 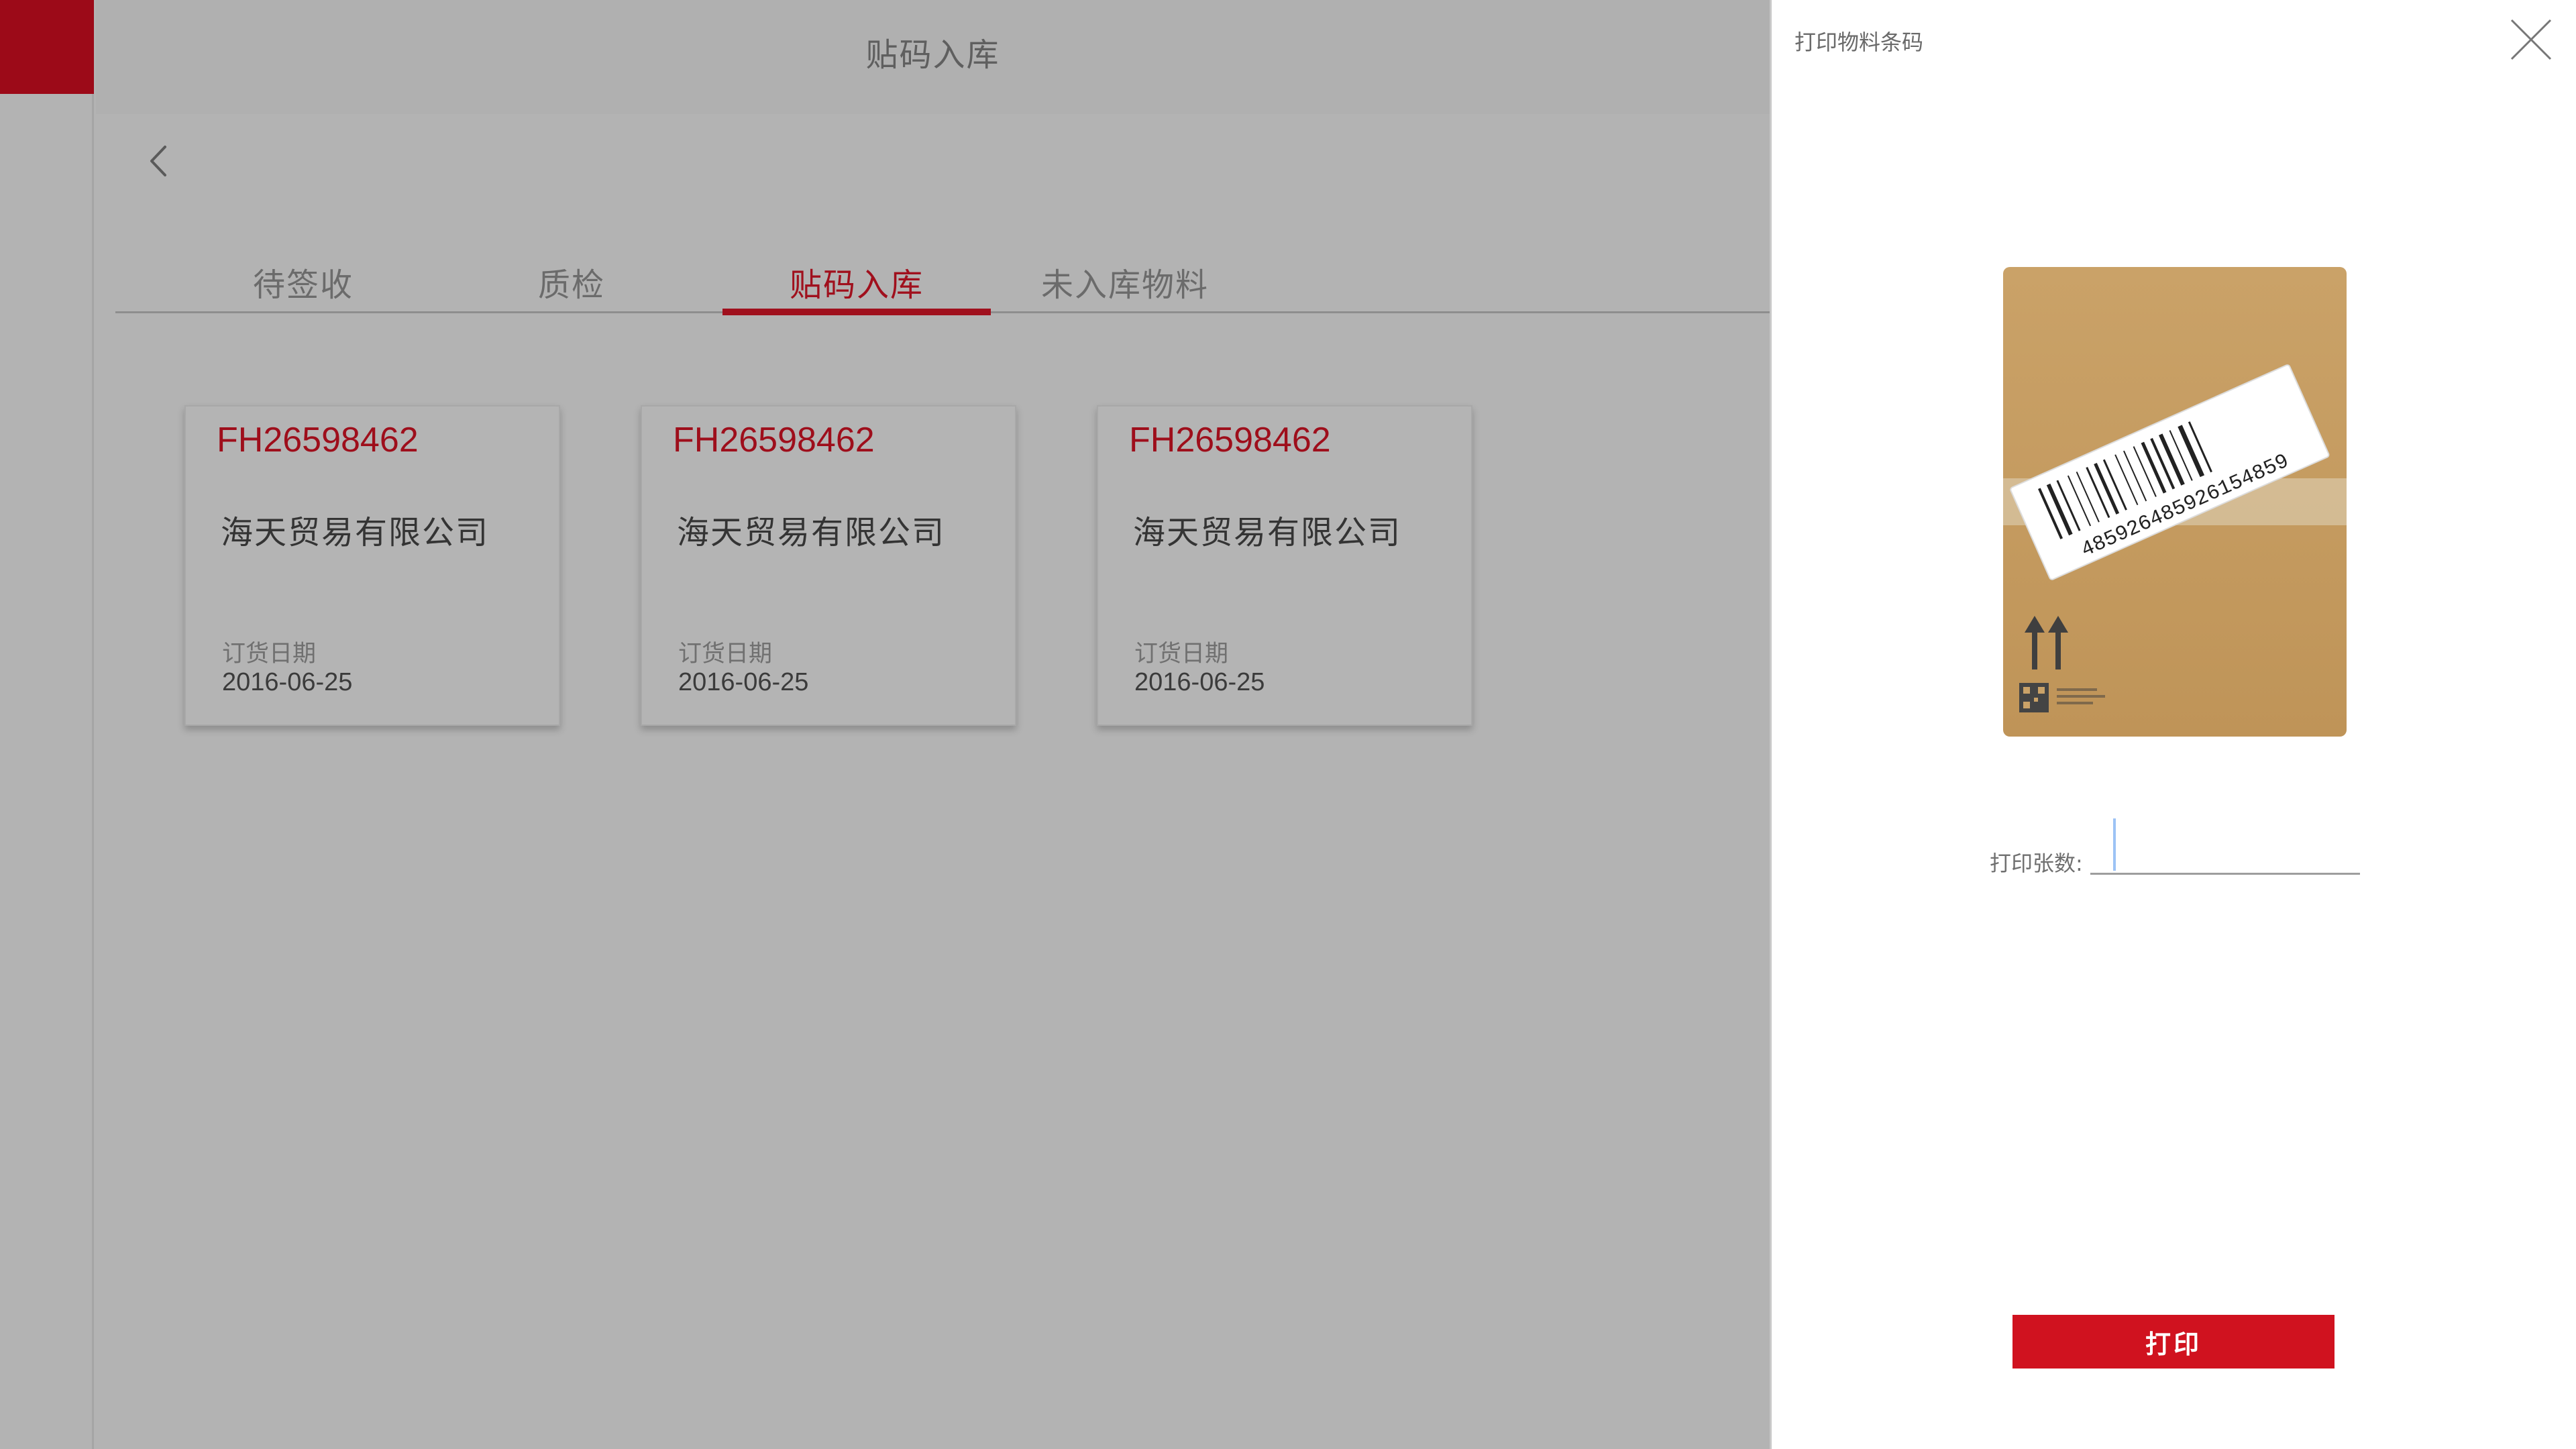 What do you see at coordinates (571, 285) in the screenshot?
I see `tab-label: 质检` at bounding box center [571, 285].